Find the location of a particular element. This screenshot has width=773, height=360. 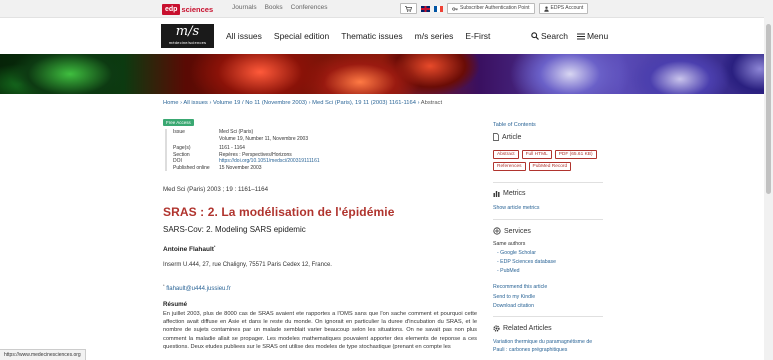

services-section-heading: Services is located at coordinates (512, 231).